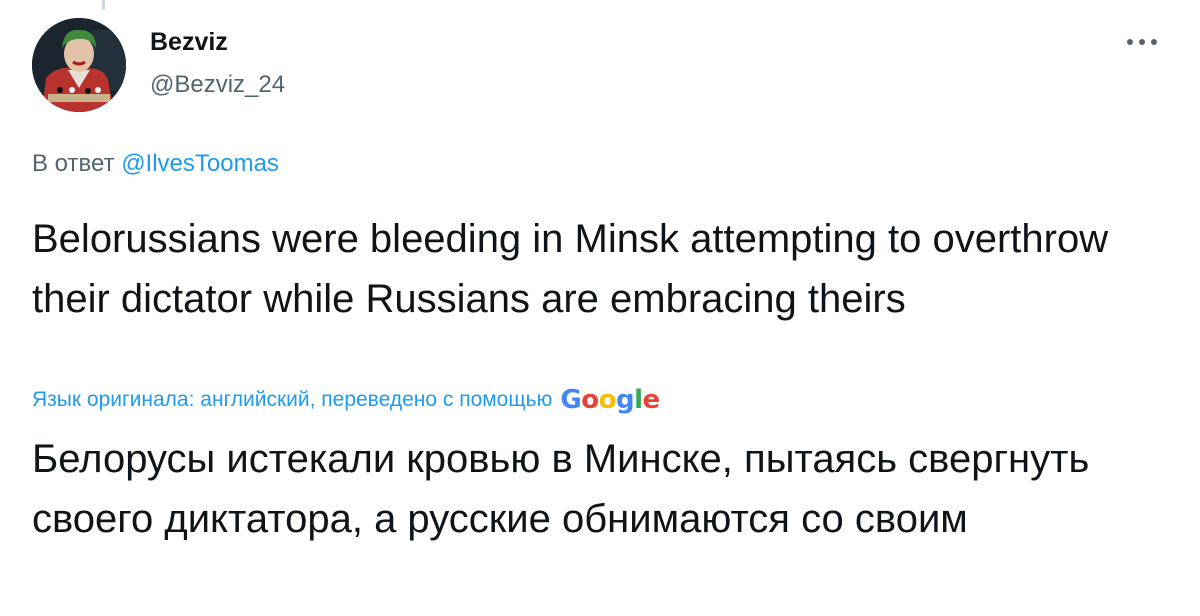 Image resolution: width=1200 pixels, height=616 pixels. I want to click on reply-to-link: @IlvesToomas, so click(200, 163).